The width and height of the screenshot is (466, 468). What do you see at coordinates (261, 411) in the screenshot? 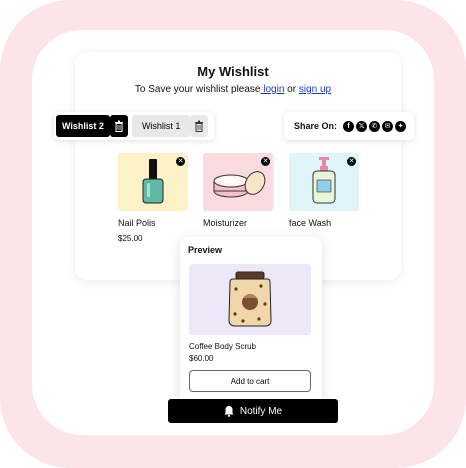
I see `notify-me-label: Notify Me` at bounding box center [261, 411].